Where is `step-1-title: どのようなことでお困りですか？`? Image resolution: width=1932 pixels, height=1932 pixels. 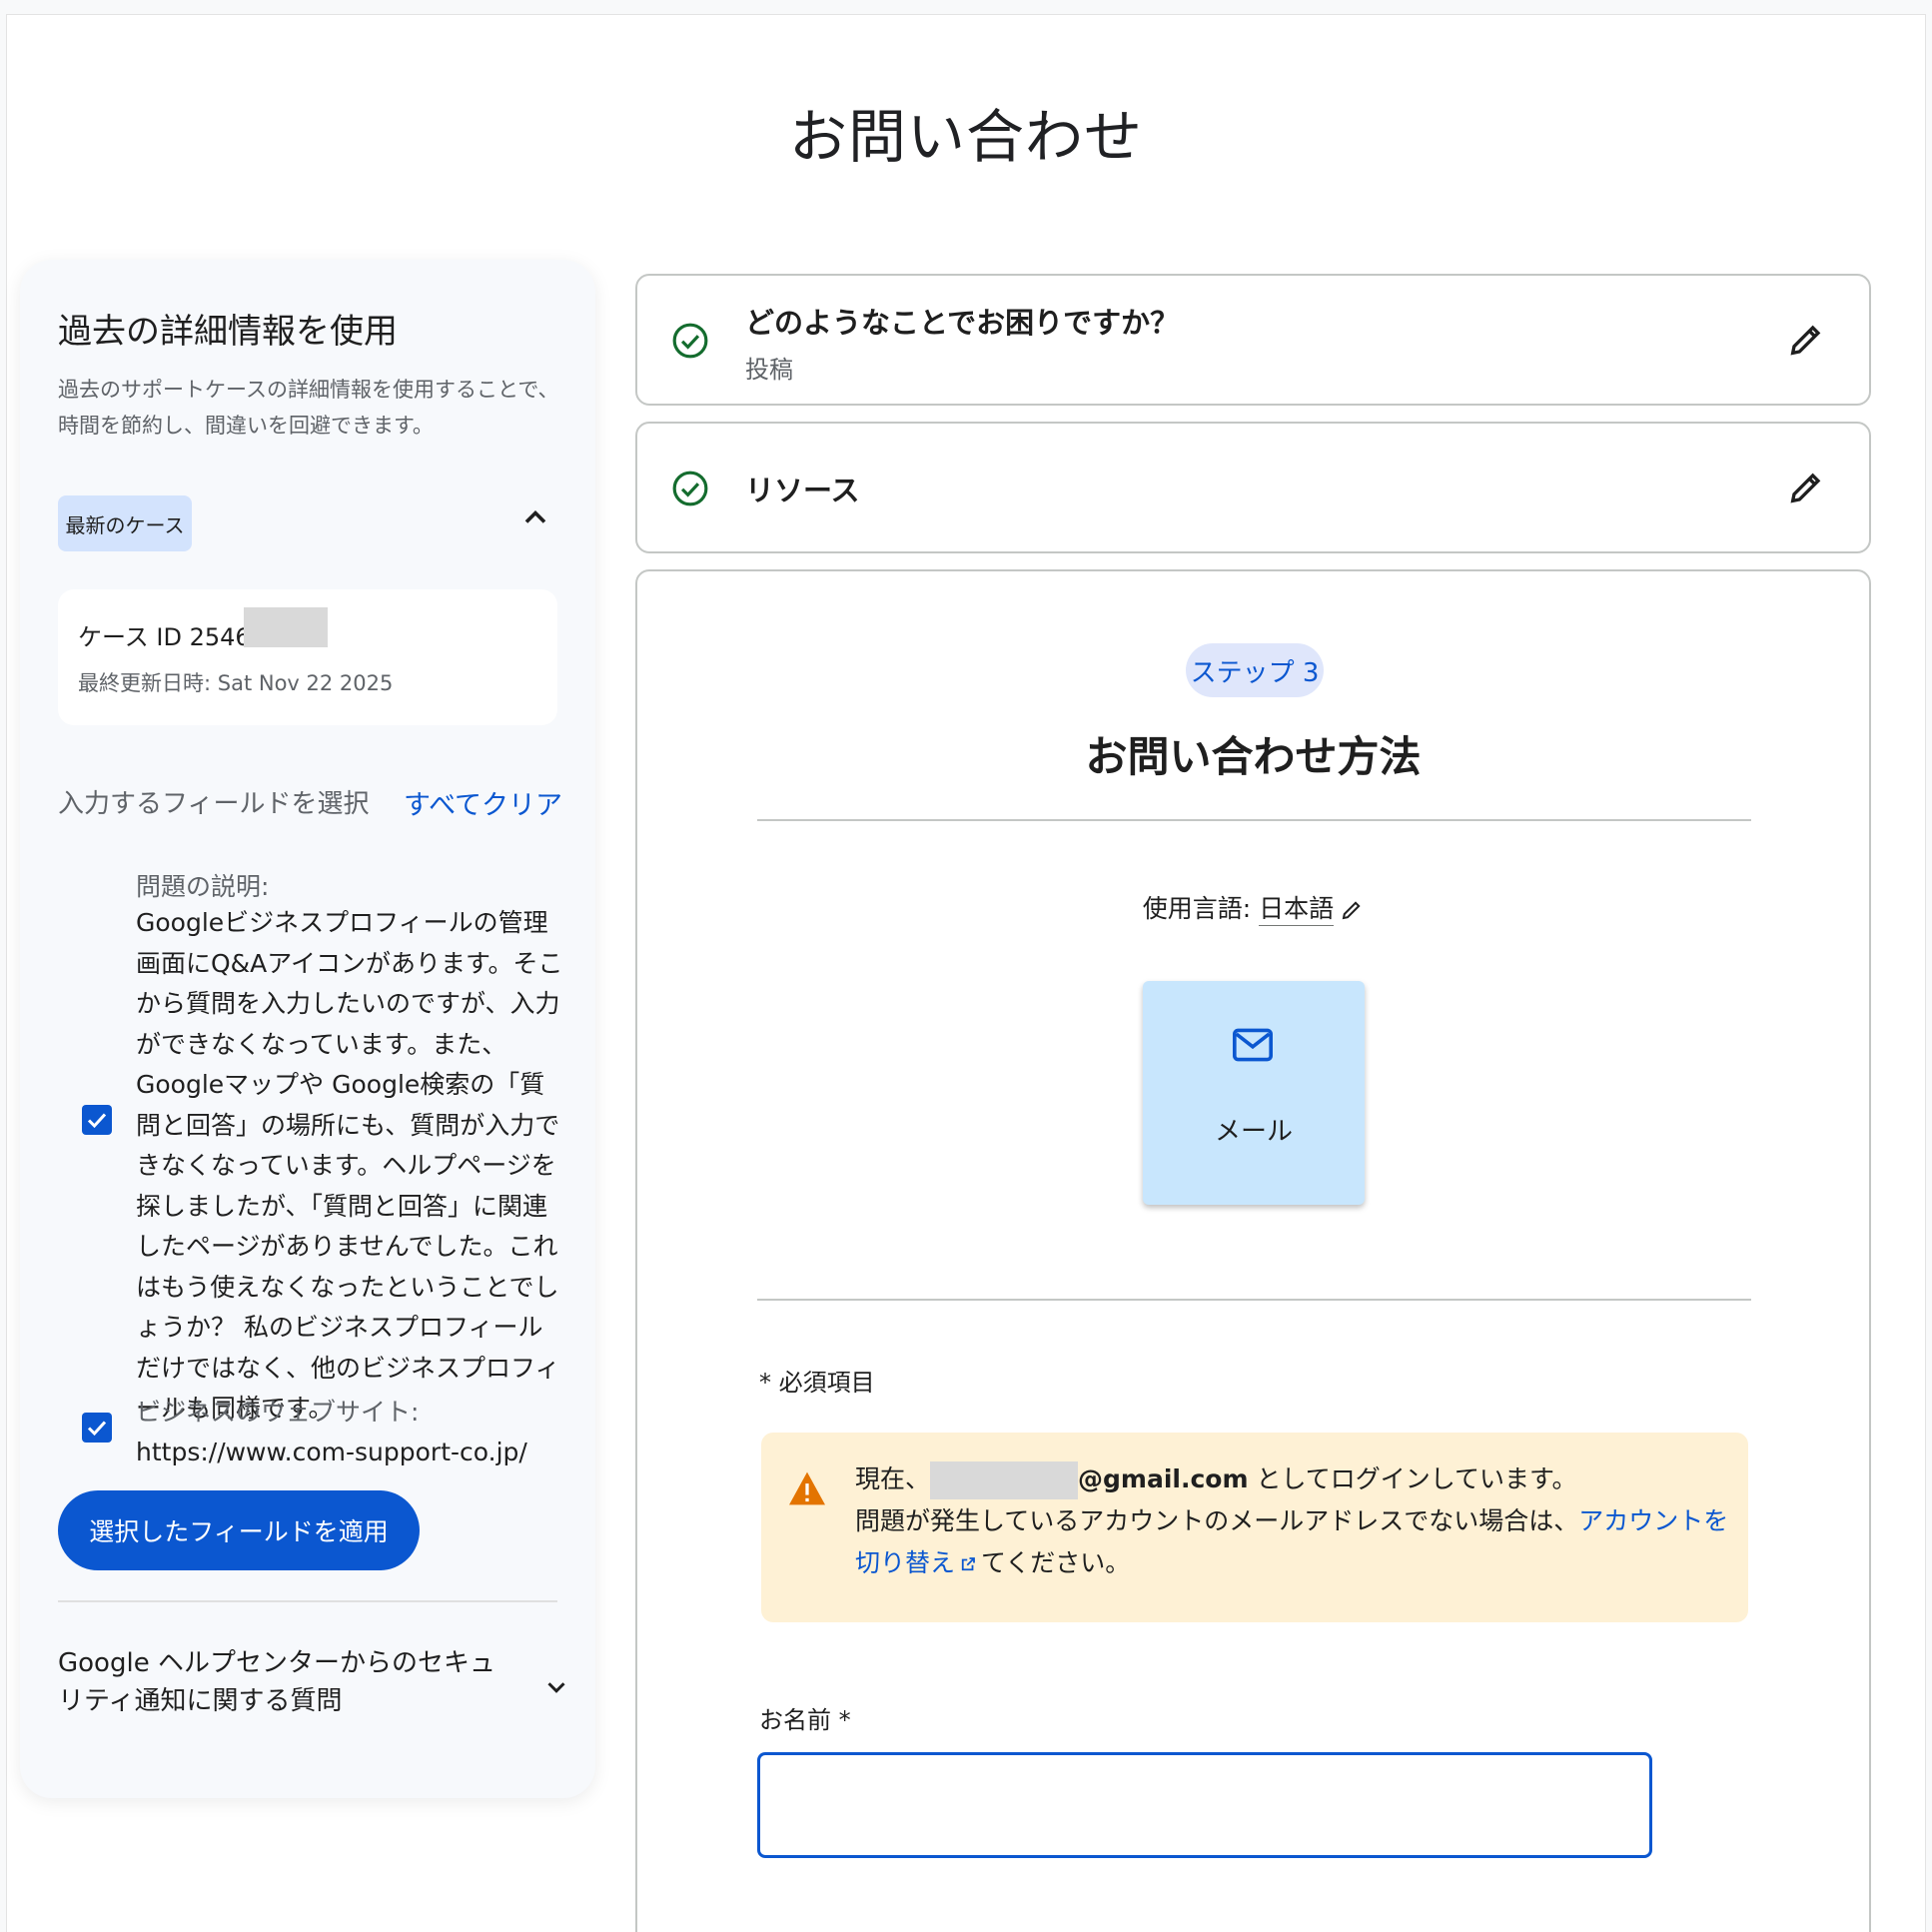
step-1-title: どのようなことでお困りですか？ is located at coordinates (962, 323).